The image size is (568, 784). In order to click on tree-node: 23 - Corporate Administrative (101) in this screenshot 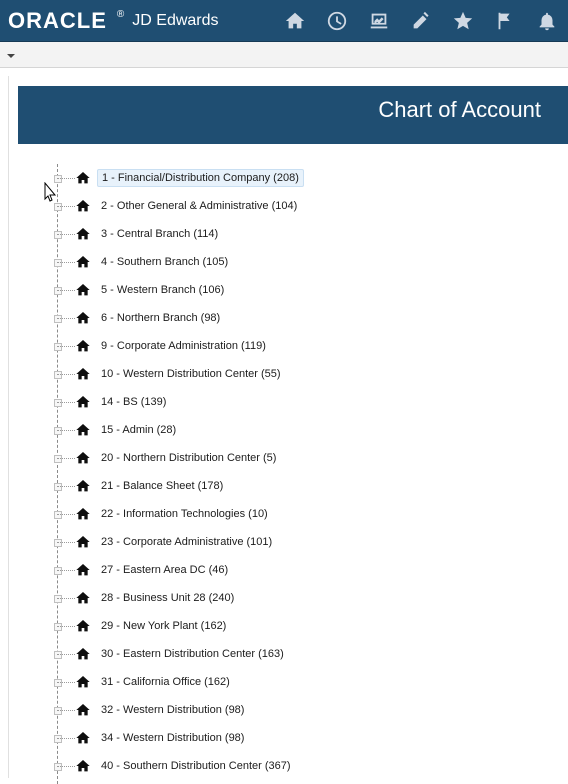, I will do `click(268, 542)`.